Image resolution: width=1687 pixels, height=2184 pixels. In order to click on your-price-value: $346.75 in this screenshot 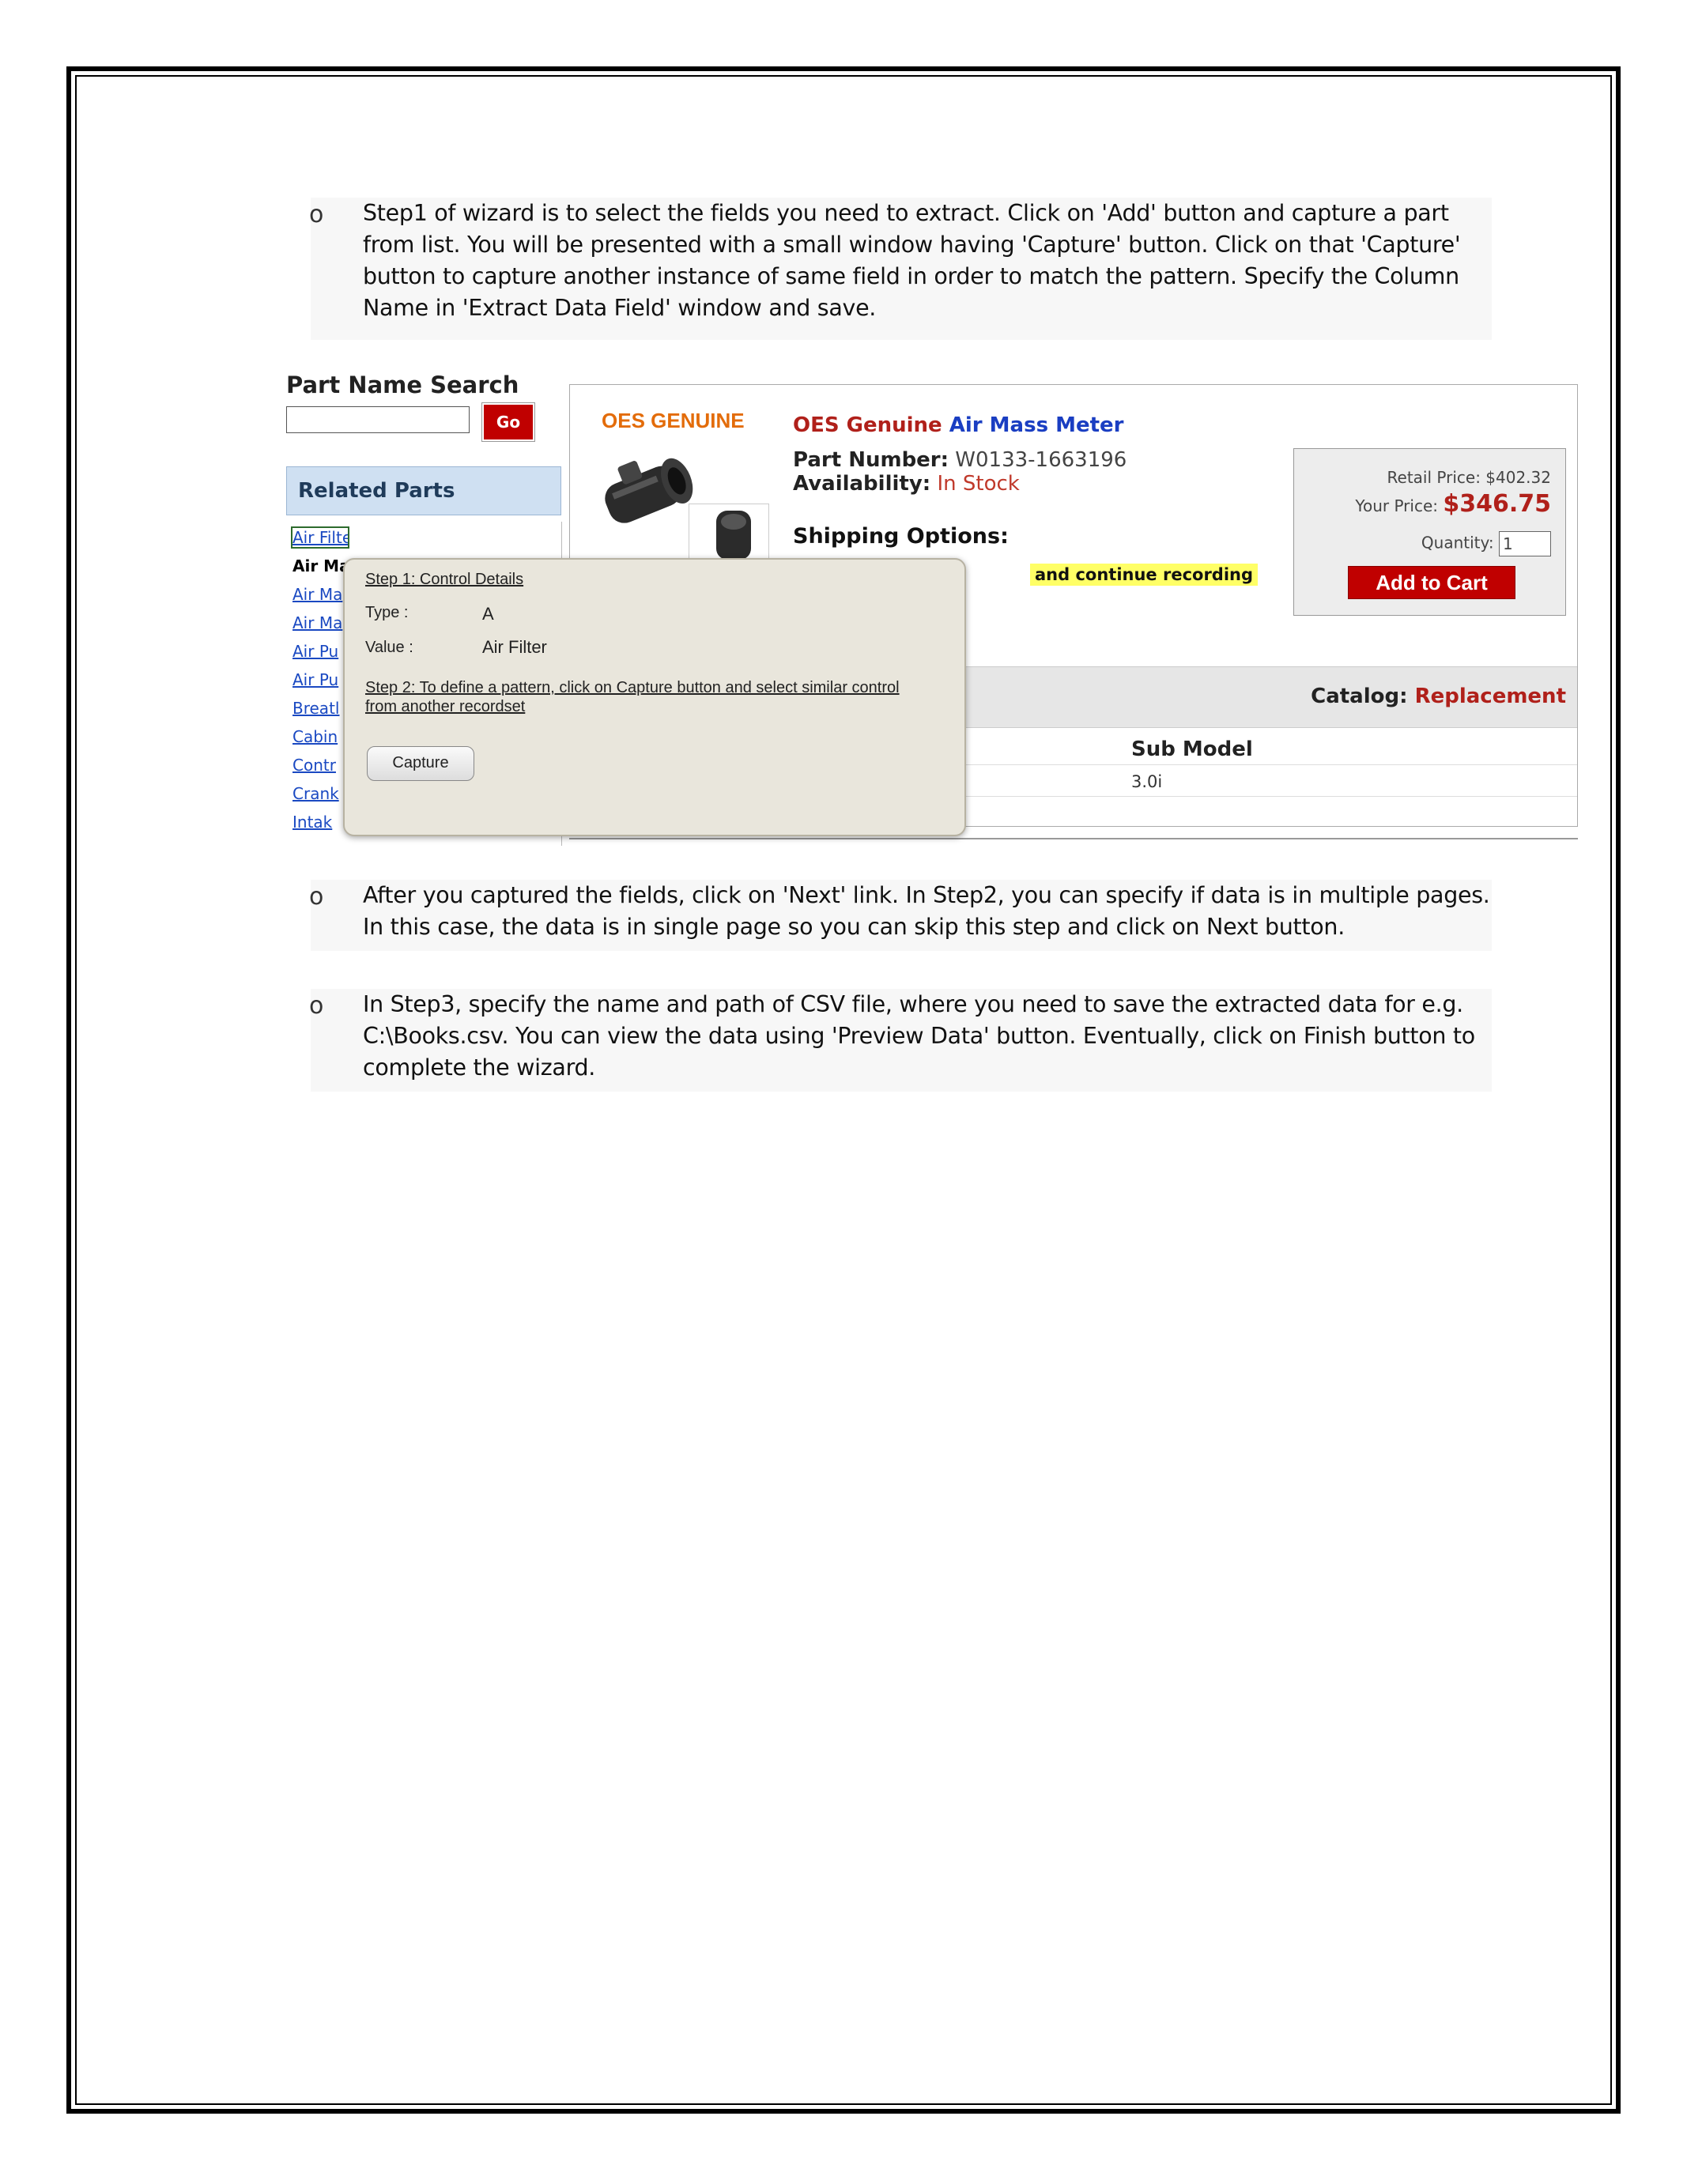, I will do `click(1497, 504)`.